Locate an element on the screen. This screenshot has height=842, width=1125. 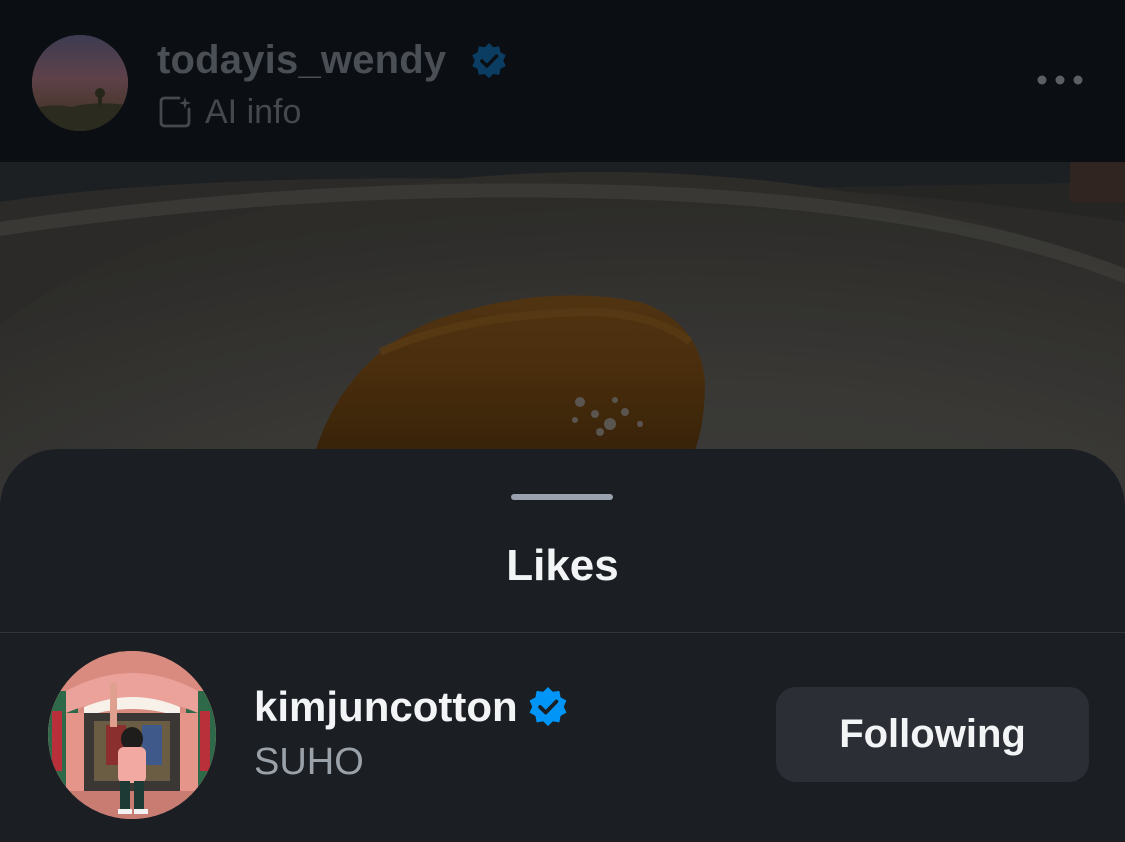
sheet-title: Likes is located at coordinates (562, 565).